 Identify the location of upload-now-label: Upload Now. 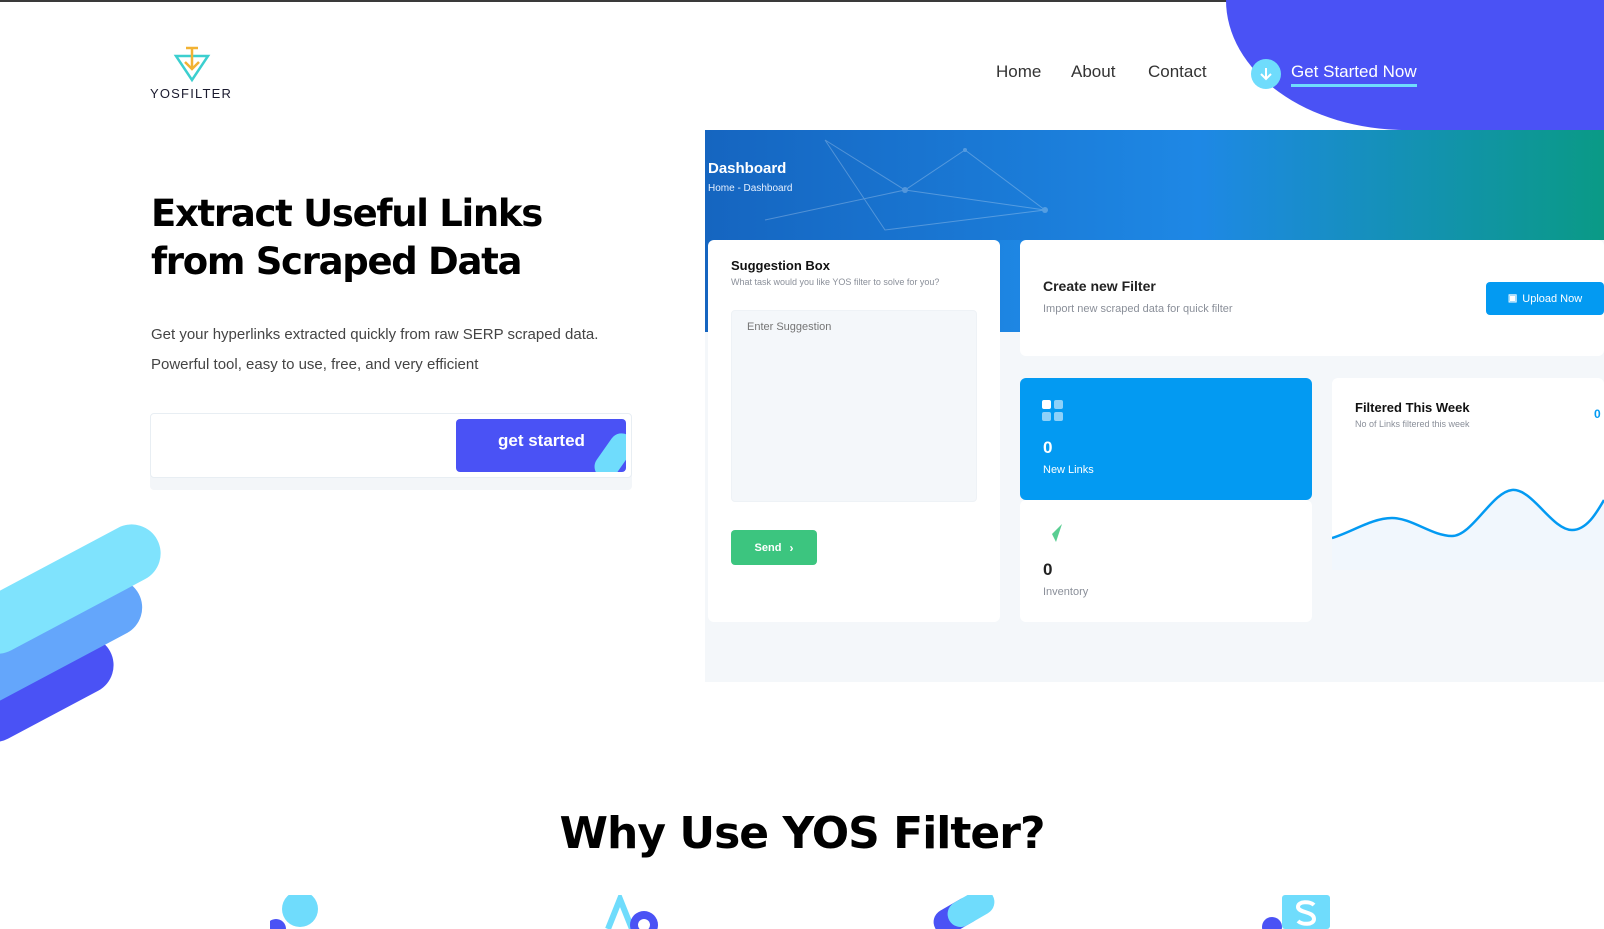
(1552, 298).